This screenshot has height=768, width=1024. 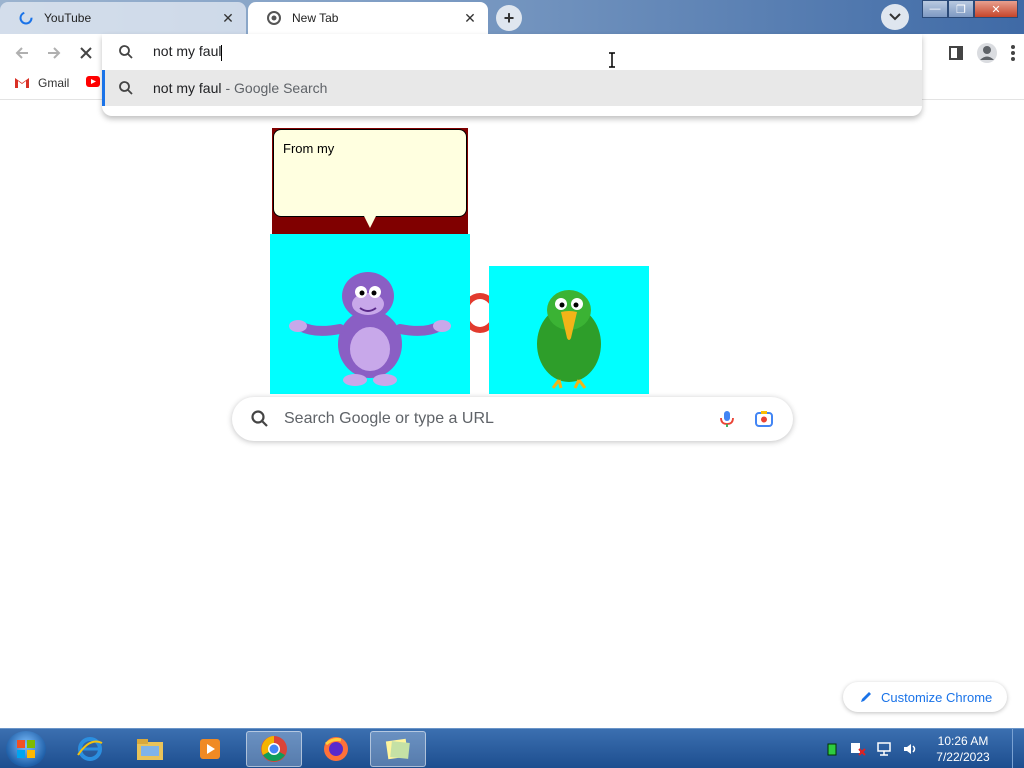 I want to click on side-panel-icon, so click(x=956, y=55).